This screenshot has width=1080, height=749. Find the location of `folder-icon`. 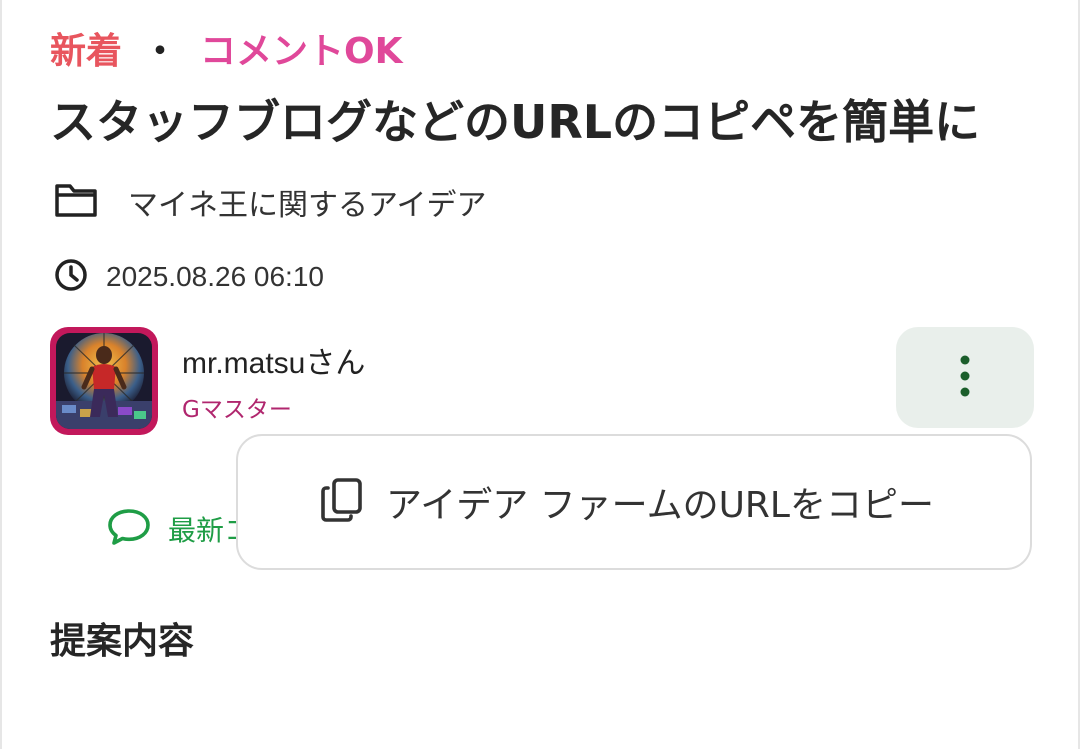

folder-icon is located at coordinates (76, 202).